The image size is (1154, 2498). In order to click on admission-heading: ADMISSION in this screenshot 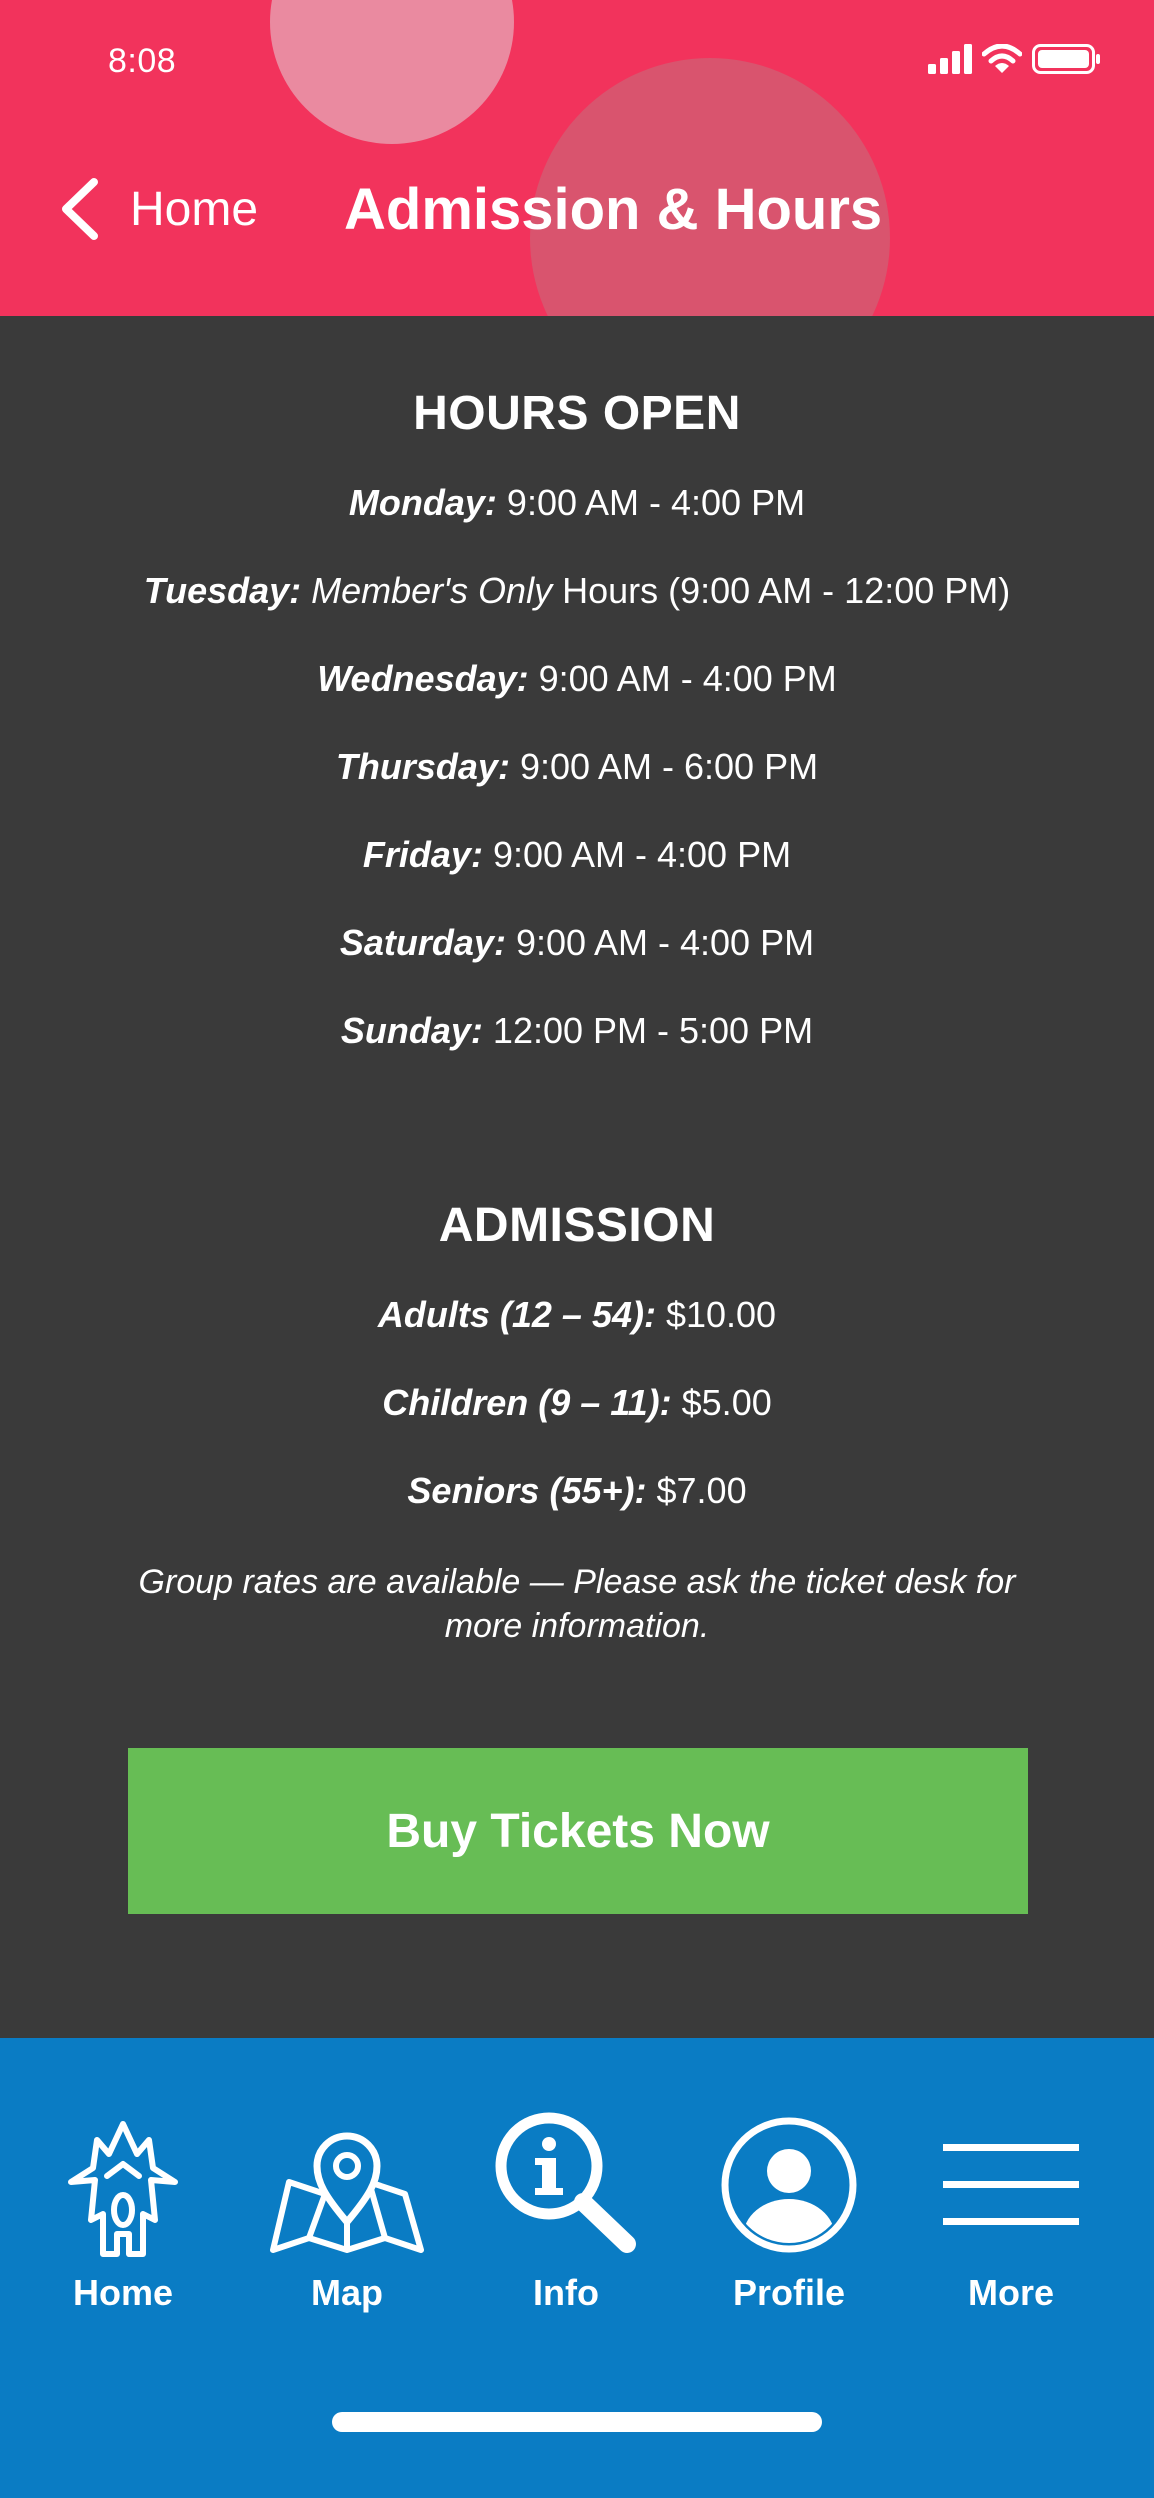, I will do `click(577, 1225)`.